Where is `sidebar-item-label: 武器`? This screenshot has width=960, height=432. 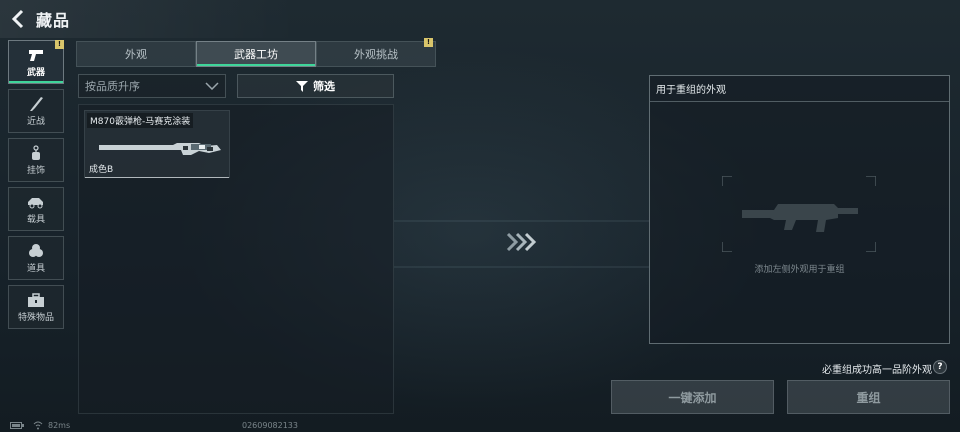
sidebar-item-label: 武器 is located at coordinates (35, 72).